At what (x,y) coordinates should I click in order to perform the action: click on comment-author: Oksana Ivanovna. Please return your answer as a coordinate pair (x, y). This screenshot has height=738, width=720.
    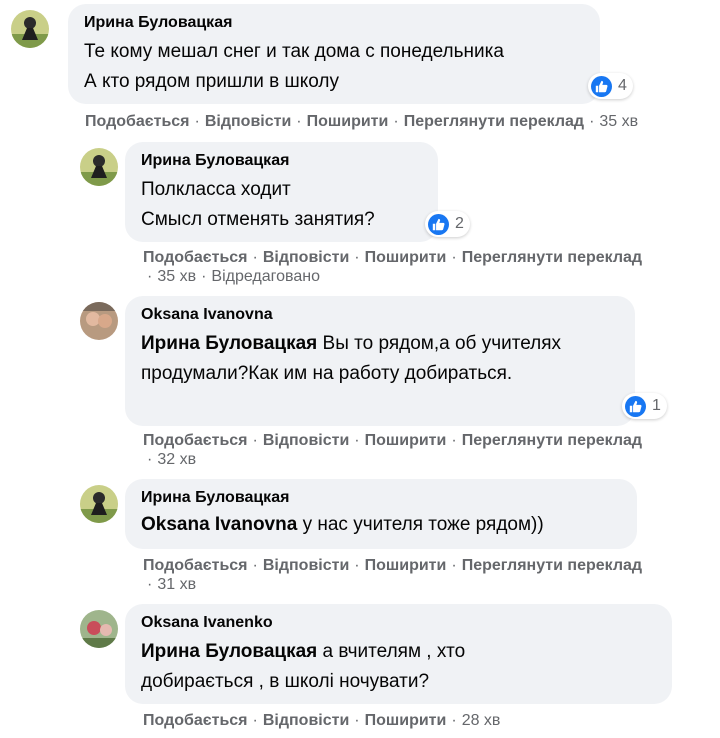
    Looking at the image, I should click on (380, 315).